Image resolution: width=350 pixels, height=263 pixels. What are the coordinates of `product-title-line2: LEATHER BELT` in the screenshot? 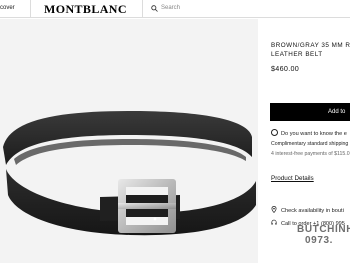 It's located at (297, 54).